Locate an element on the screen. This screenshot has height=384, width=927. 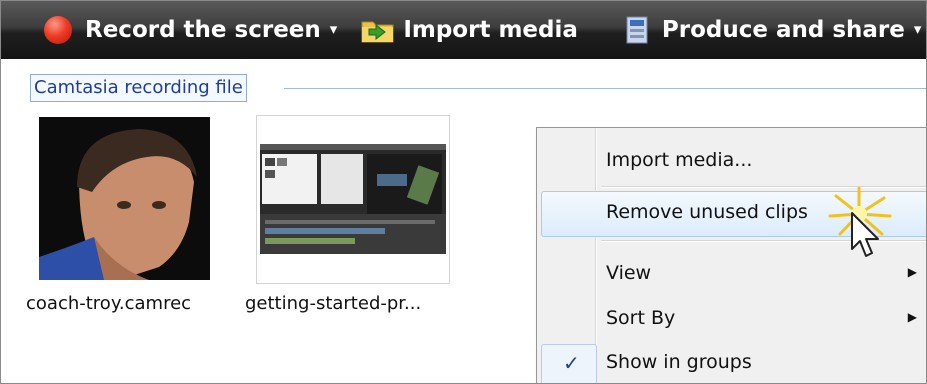
produce-share-button: Produce and share ▾ is located at coordinates (773, 30).